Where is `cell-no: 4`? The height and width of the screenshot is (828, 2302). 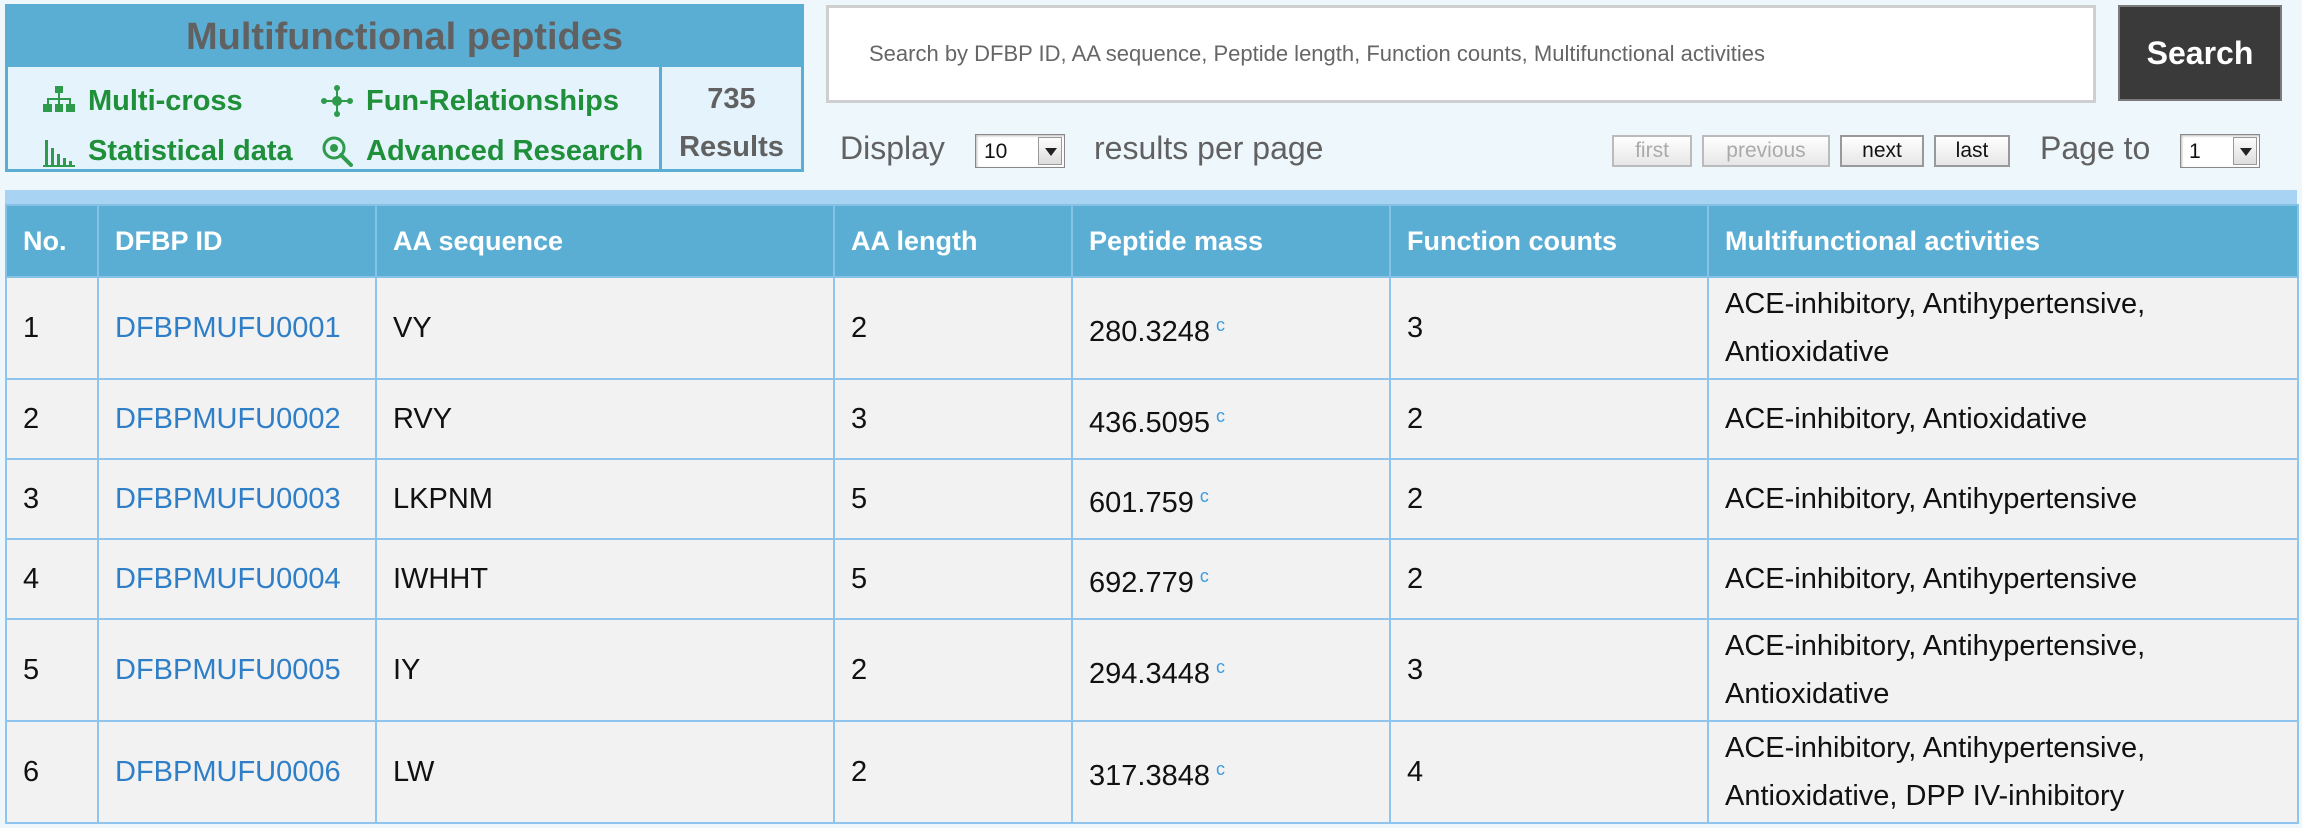 cell-no: 4 is located at coordinates (52, 579).